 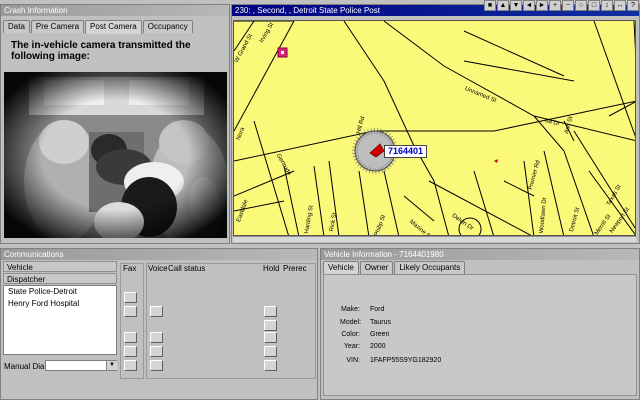 What do you see at coordinates (555, 5) in the screenshot?
I see `map-zoom-in-icon: +` at bounding box center [555, 5].